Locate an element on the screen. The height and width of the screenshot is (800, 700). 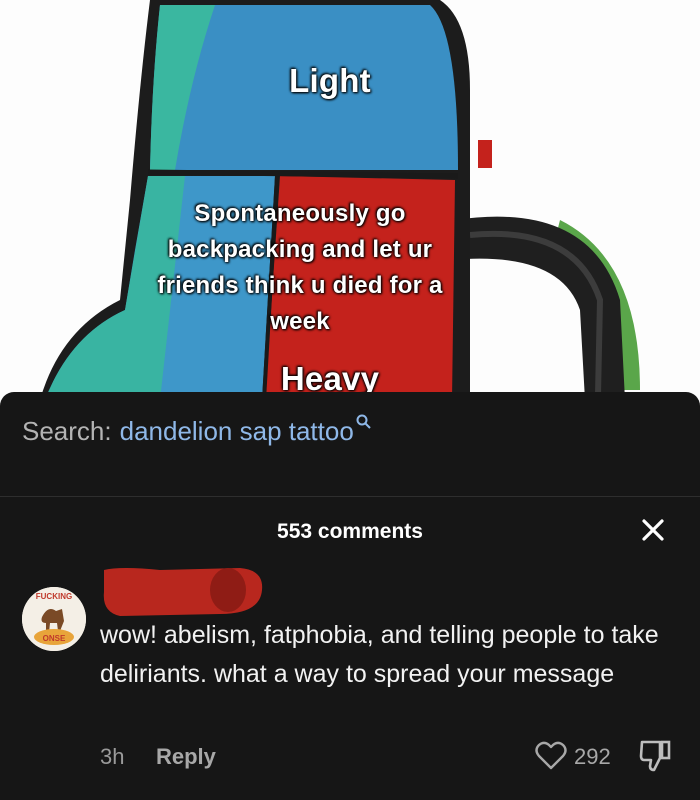
search-icon is located at coordinates (364, 425).